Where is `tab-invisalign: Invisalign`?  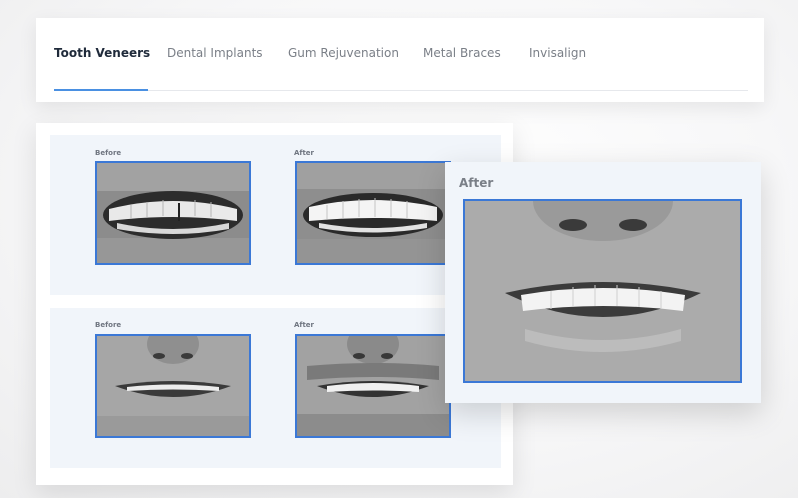 tab-invisalign: Invisalign is located at coordinates (557, 53).